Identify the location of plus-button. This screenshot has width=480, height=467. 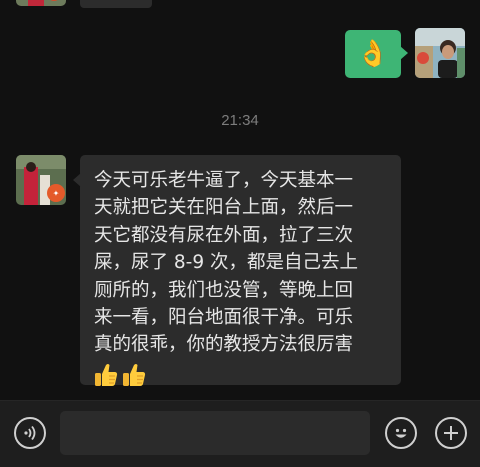
(451, 433).